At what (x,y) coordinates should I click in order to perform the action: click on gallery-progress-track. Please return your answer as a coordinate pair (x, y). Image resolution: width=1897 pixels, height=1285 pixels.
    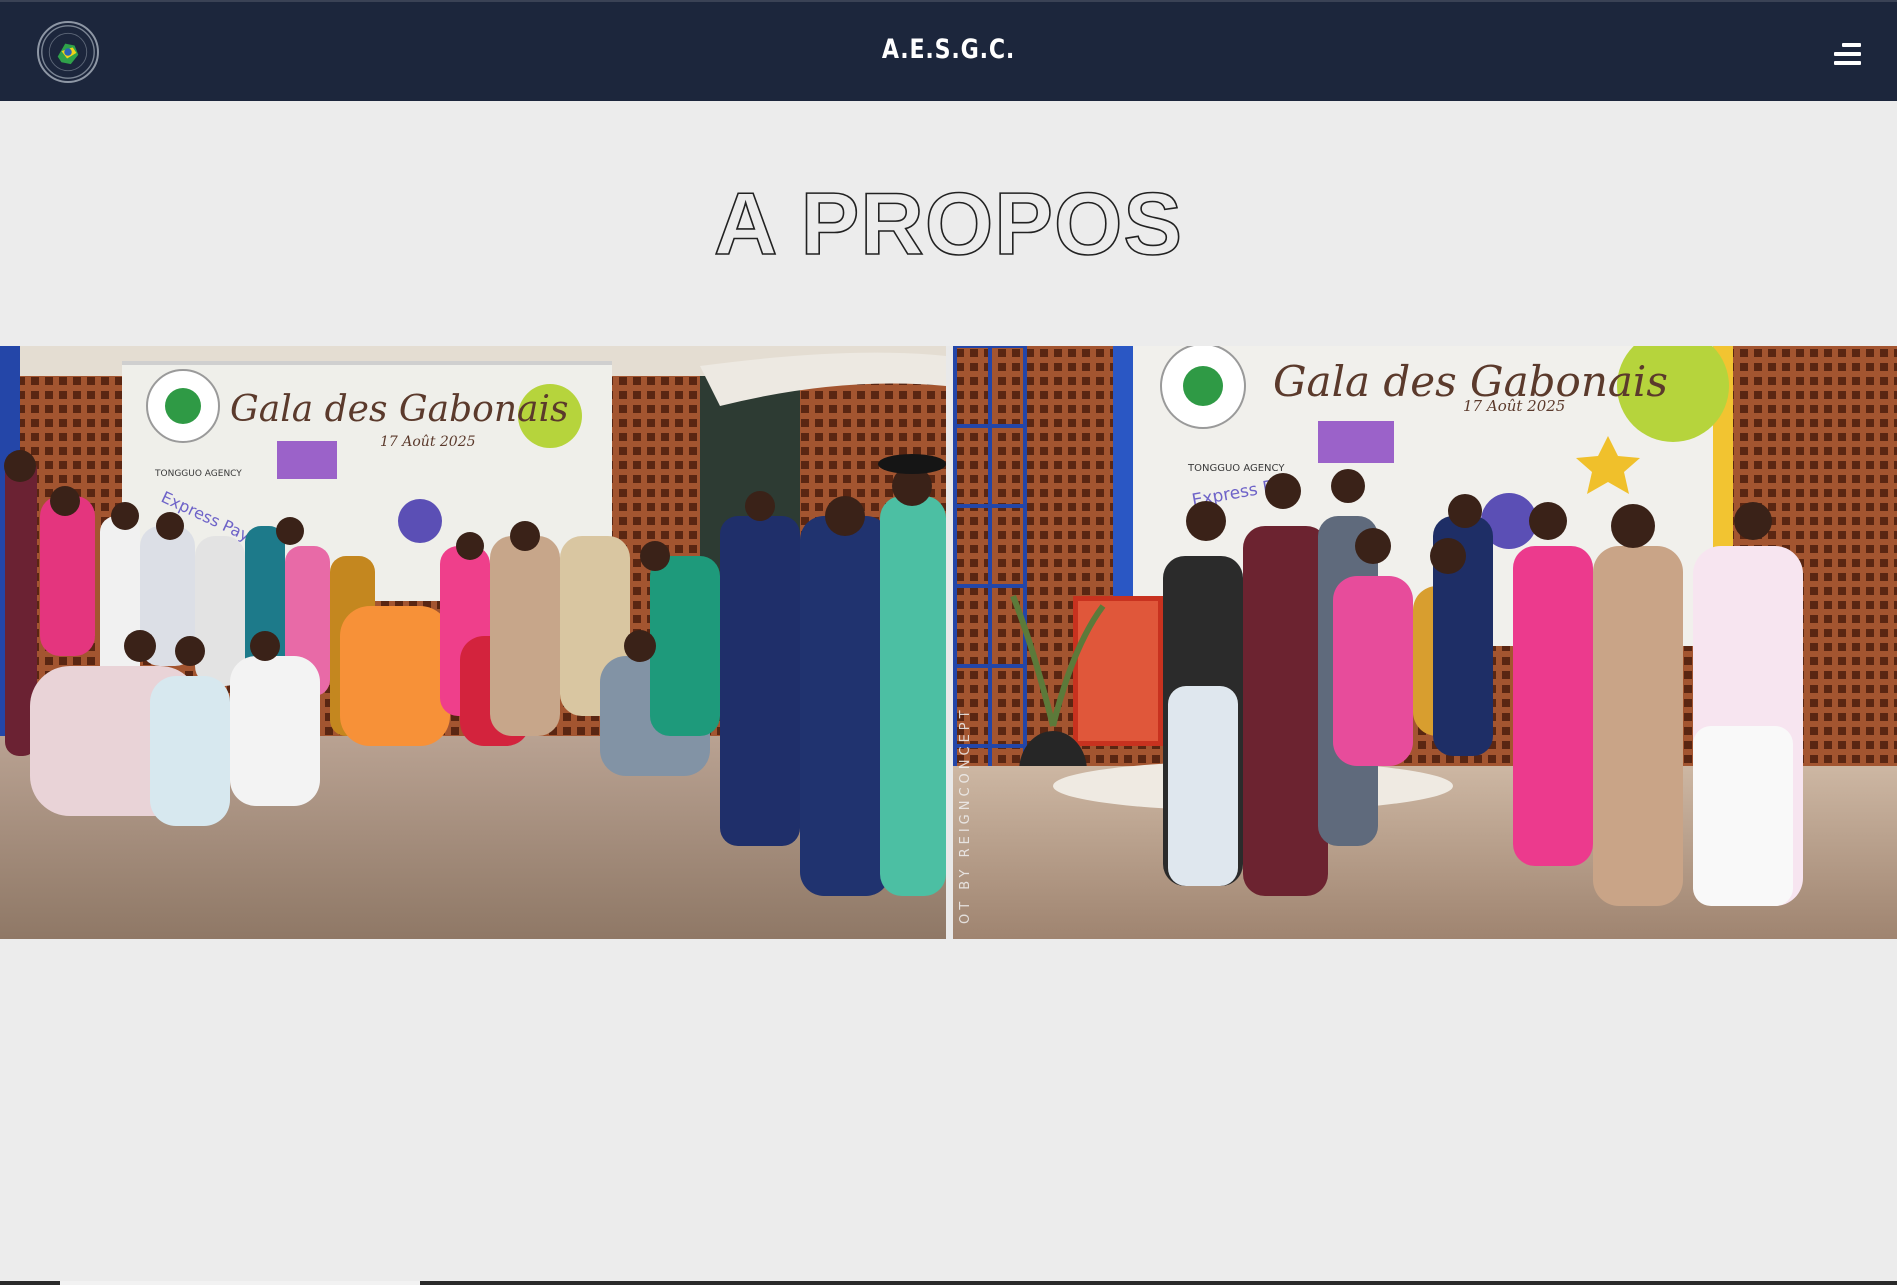
    Looking at the image, I should click on (948, 1283).